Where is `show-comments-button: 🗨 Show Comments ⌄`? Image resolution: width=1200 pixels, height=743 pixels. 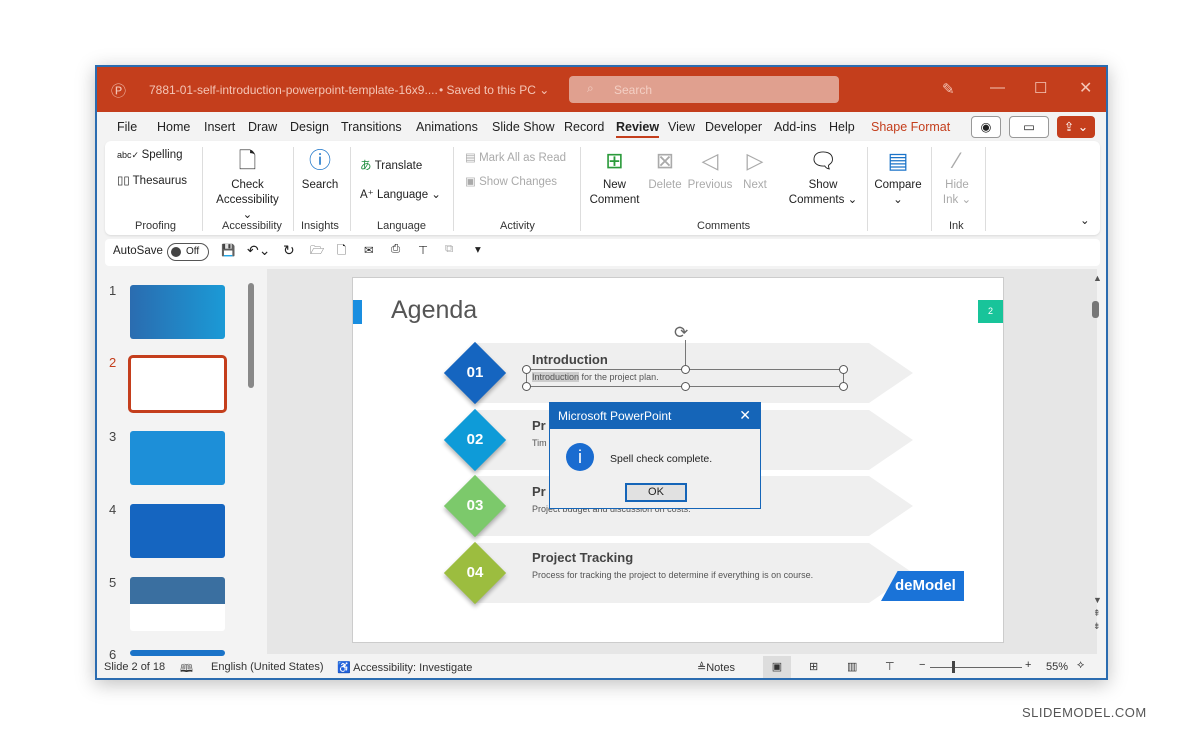
show-comments-button: 🗨 Show Comments ⌄ is located at coordinates (823, 177).